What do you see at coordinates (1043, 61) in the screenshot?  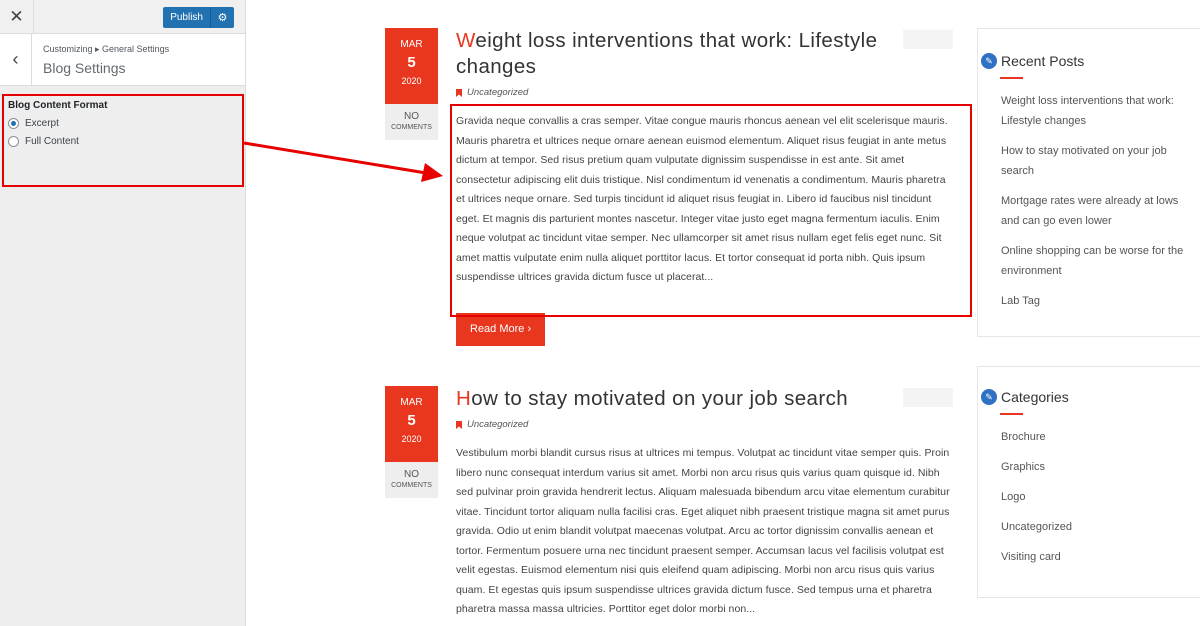 I see `widget-title: Recent Posts` at bounding box center [1043, 61].